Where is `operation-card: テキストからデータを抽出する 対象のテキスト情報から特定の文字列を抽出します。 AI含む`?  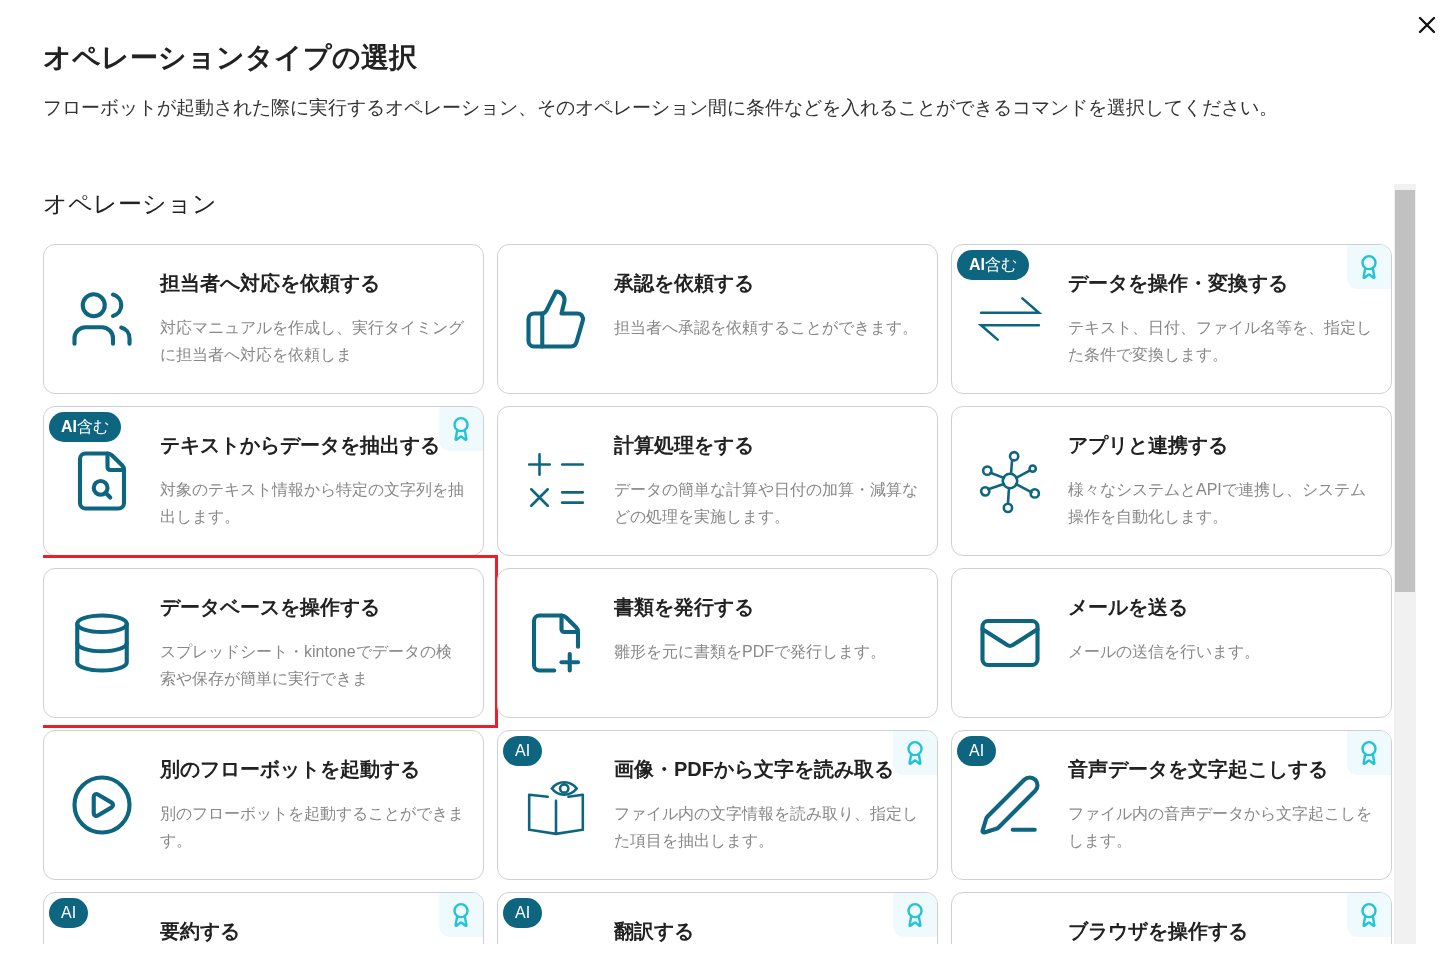
operation-card: テキストからデータを抽出する 対象のテキスト情報から特定の文字列を抽出します。 AI含む is located at coordinates (263, 481).